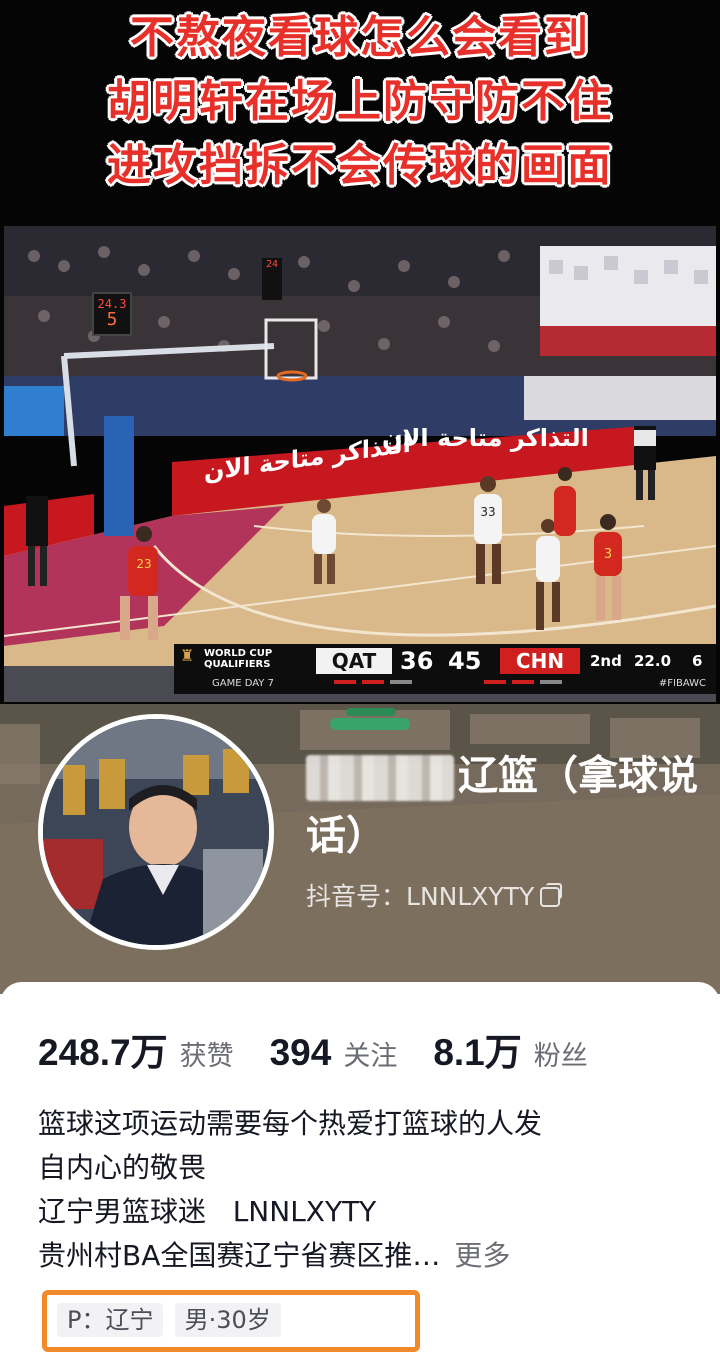 The image size is (720, 1361). I want to click on shot-clock: 24.3 5, so click(112, 314).